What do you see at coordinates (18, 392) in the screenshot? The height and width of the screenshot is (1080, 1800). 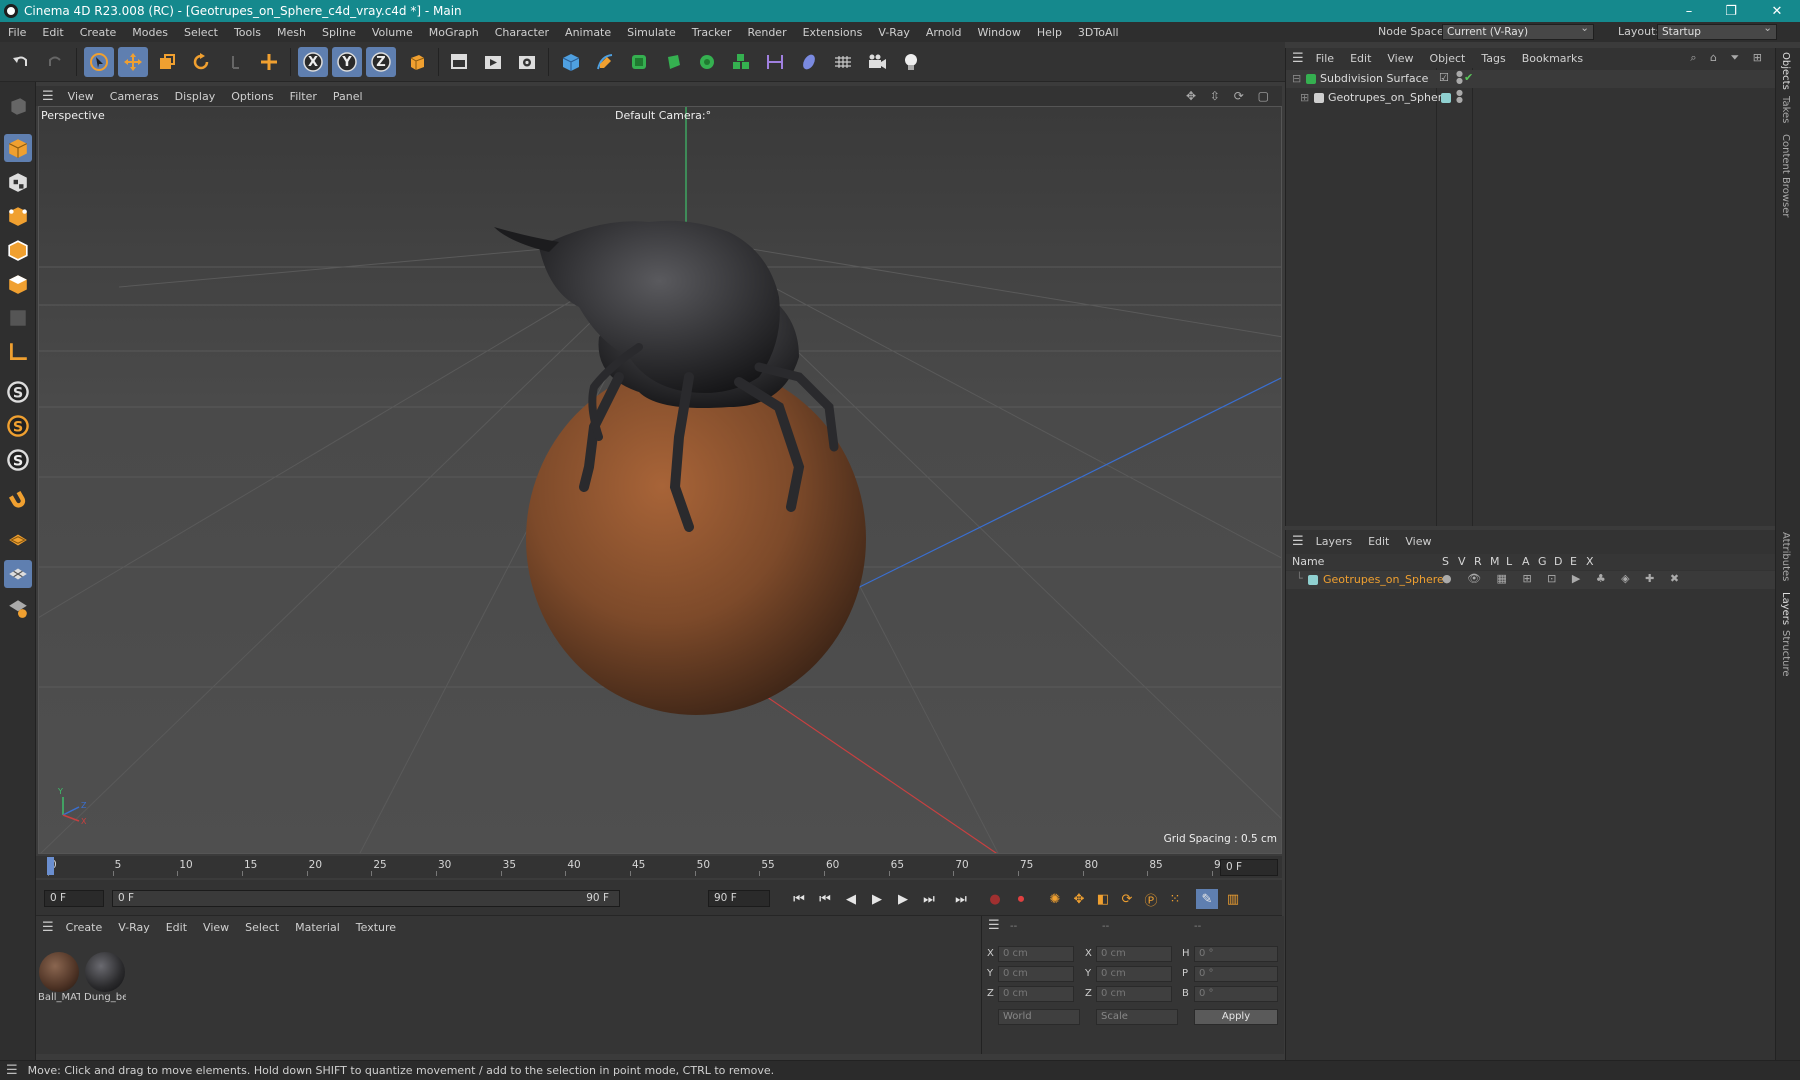 I see `snap-button: S` at bounding box center [18, 392].